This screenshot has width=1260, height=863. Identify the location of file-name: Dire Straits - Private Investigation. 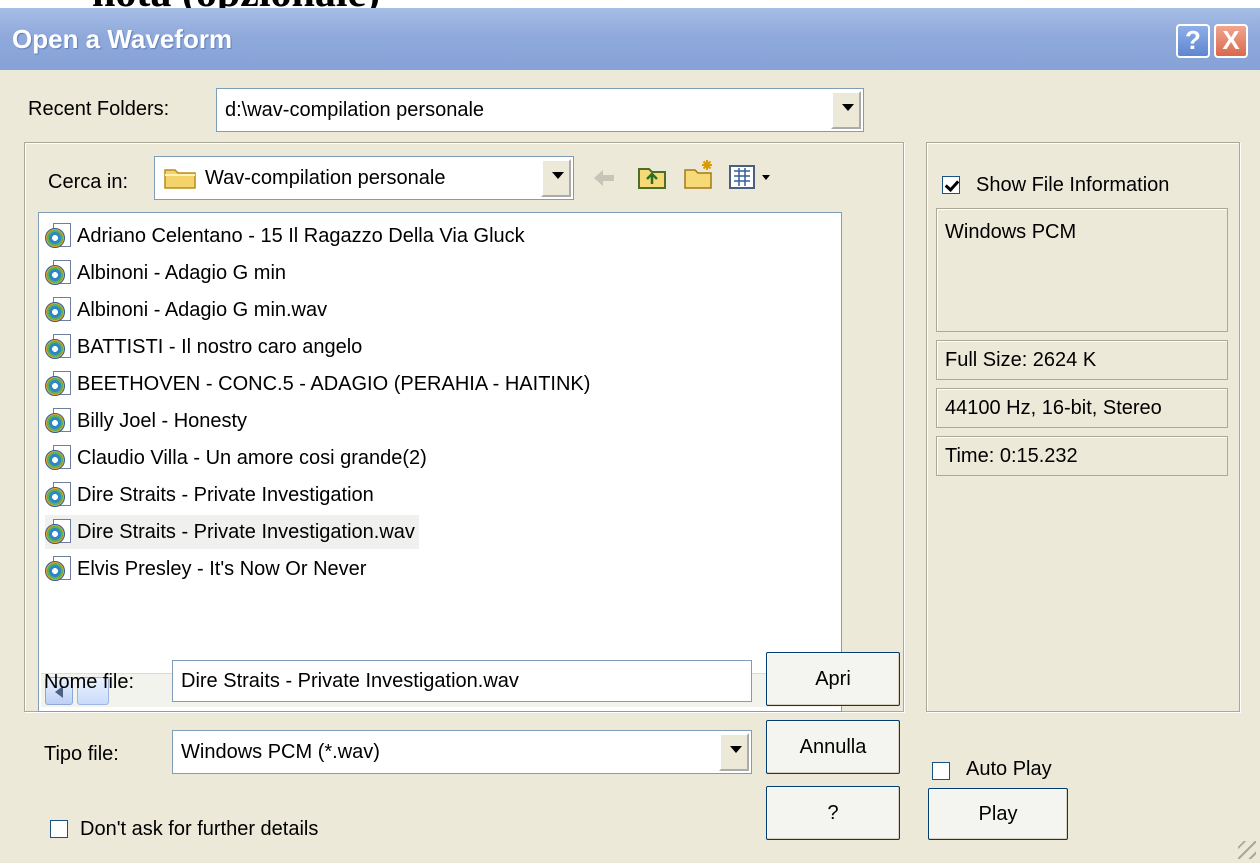
(225, 494).